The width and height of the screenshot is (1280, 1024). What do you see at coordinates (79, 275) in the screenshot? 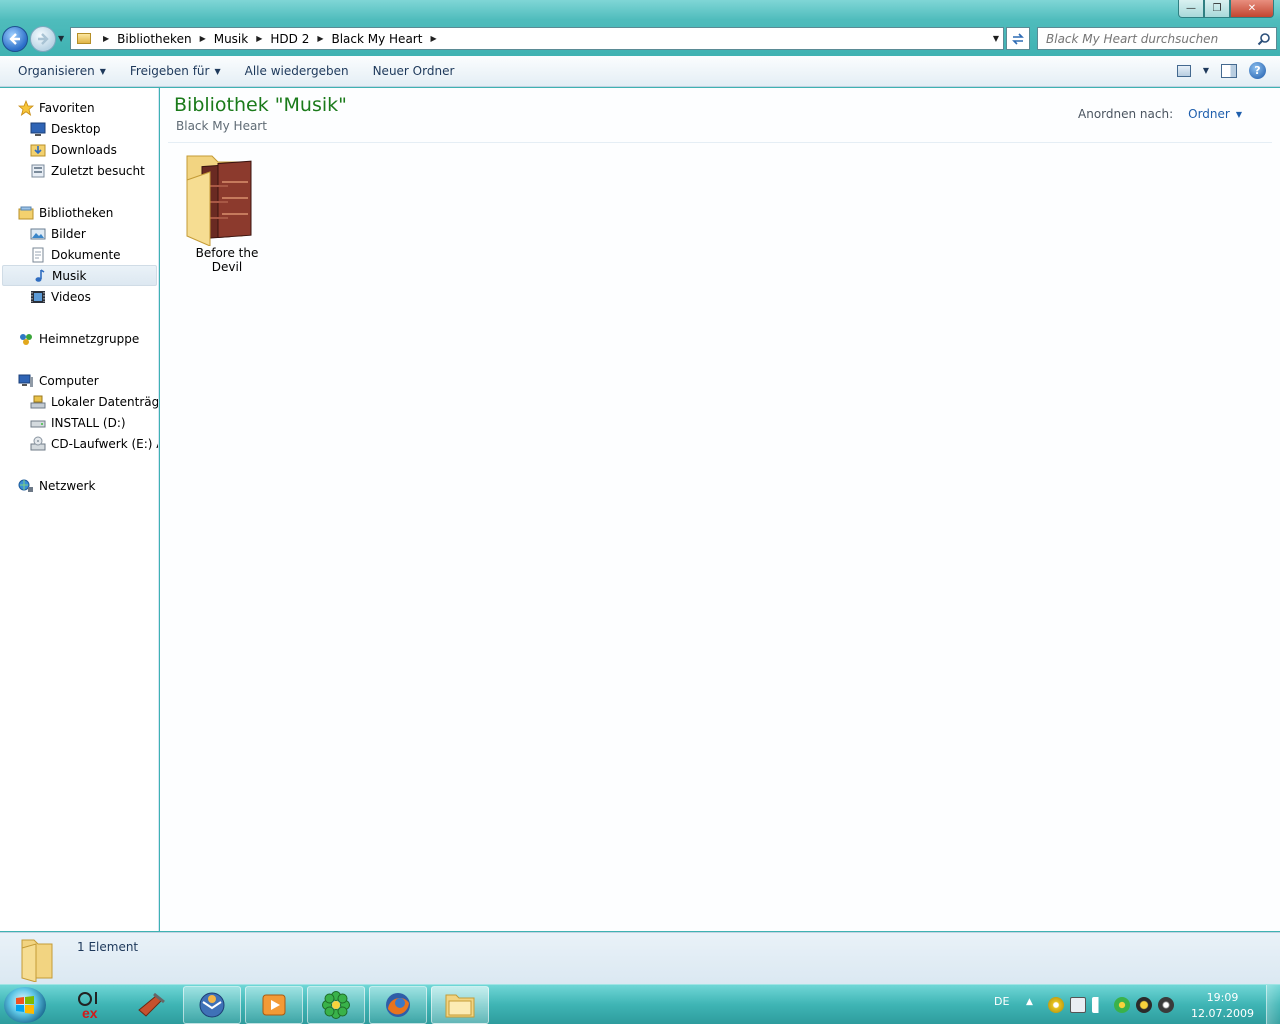
I see `sidebar-item-music: Musik` at bounding box center [79, 275].